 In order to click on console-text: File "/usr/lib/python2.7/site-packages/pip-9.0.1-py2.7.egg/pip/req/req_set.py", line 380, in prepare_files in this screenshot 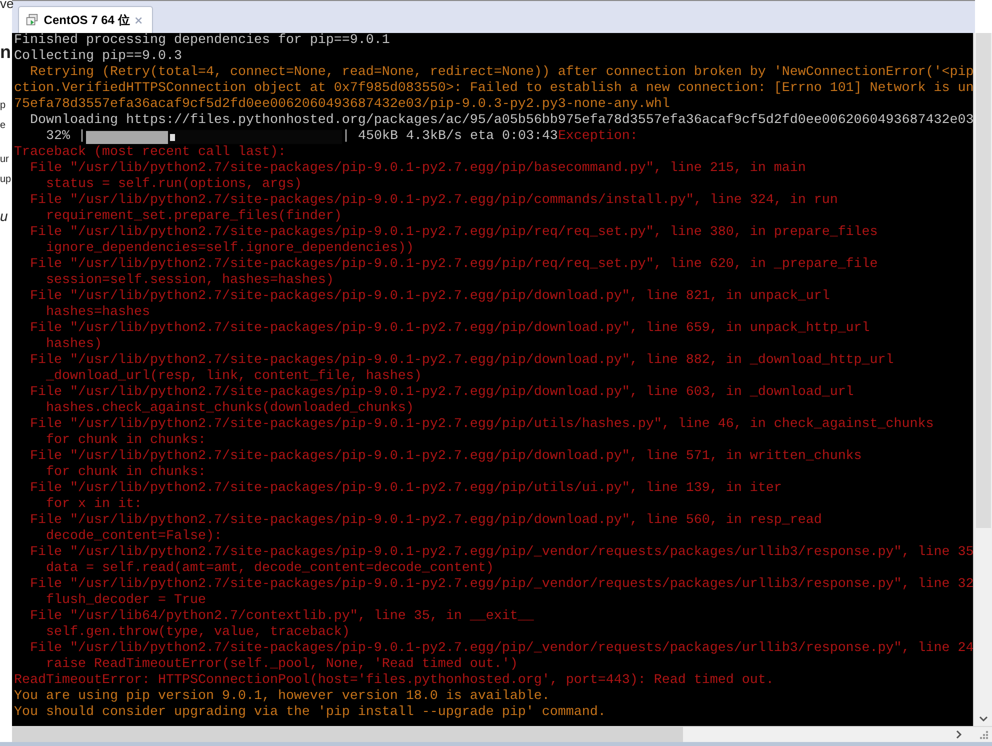, I will do `click(453, 233)`.